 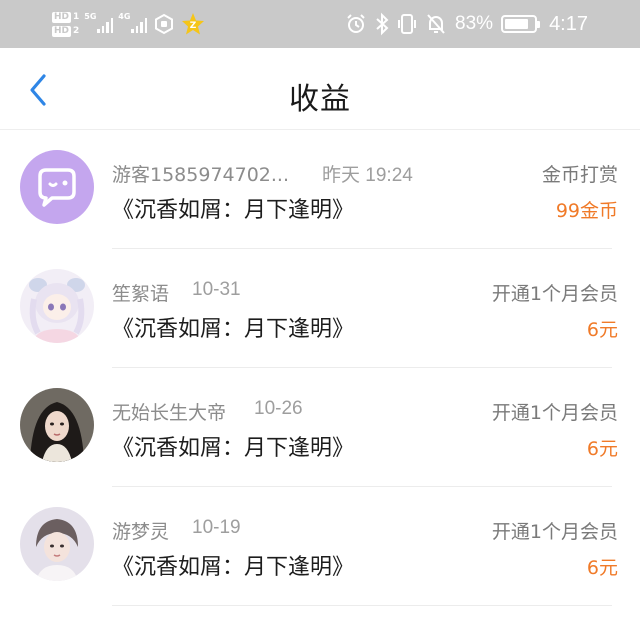 I want to click on page-title: 收益, so click(x=320, y=99).